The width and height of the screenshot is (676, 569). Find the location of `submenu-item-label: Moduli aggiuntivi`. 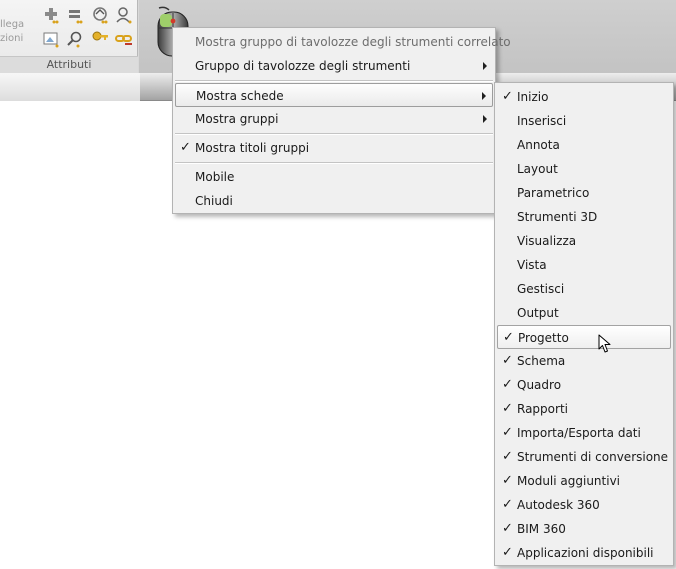

submenu-item-label: Moduli aggiuntivi is located at coordinates (569, 481).